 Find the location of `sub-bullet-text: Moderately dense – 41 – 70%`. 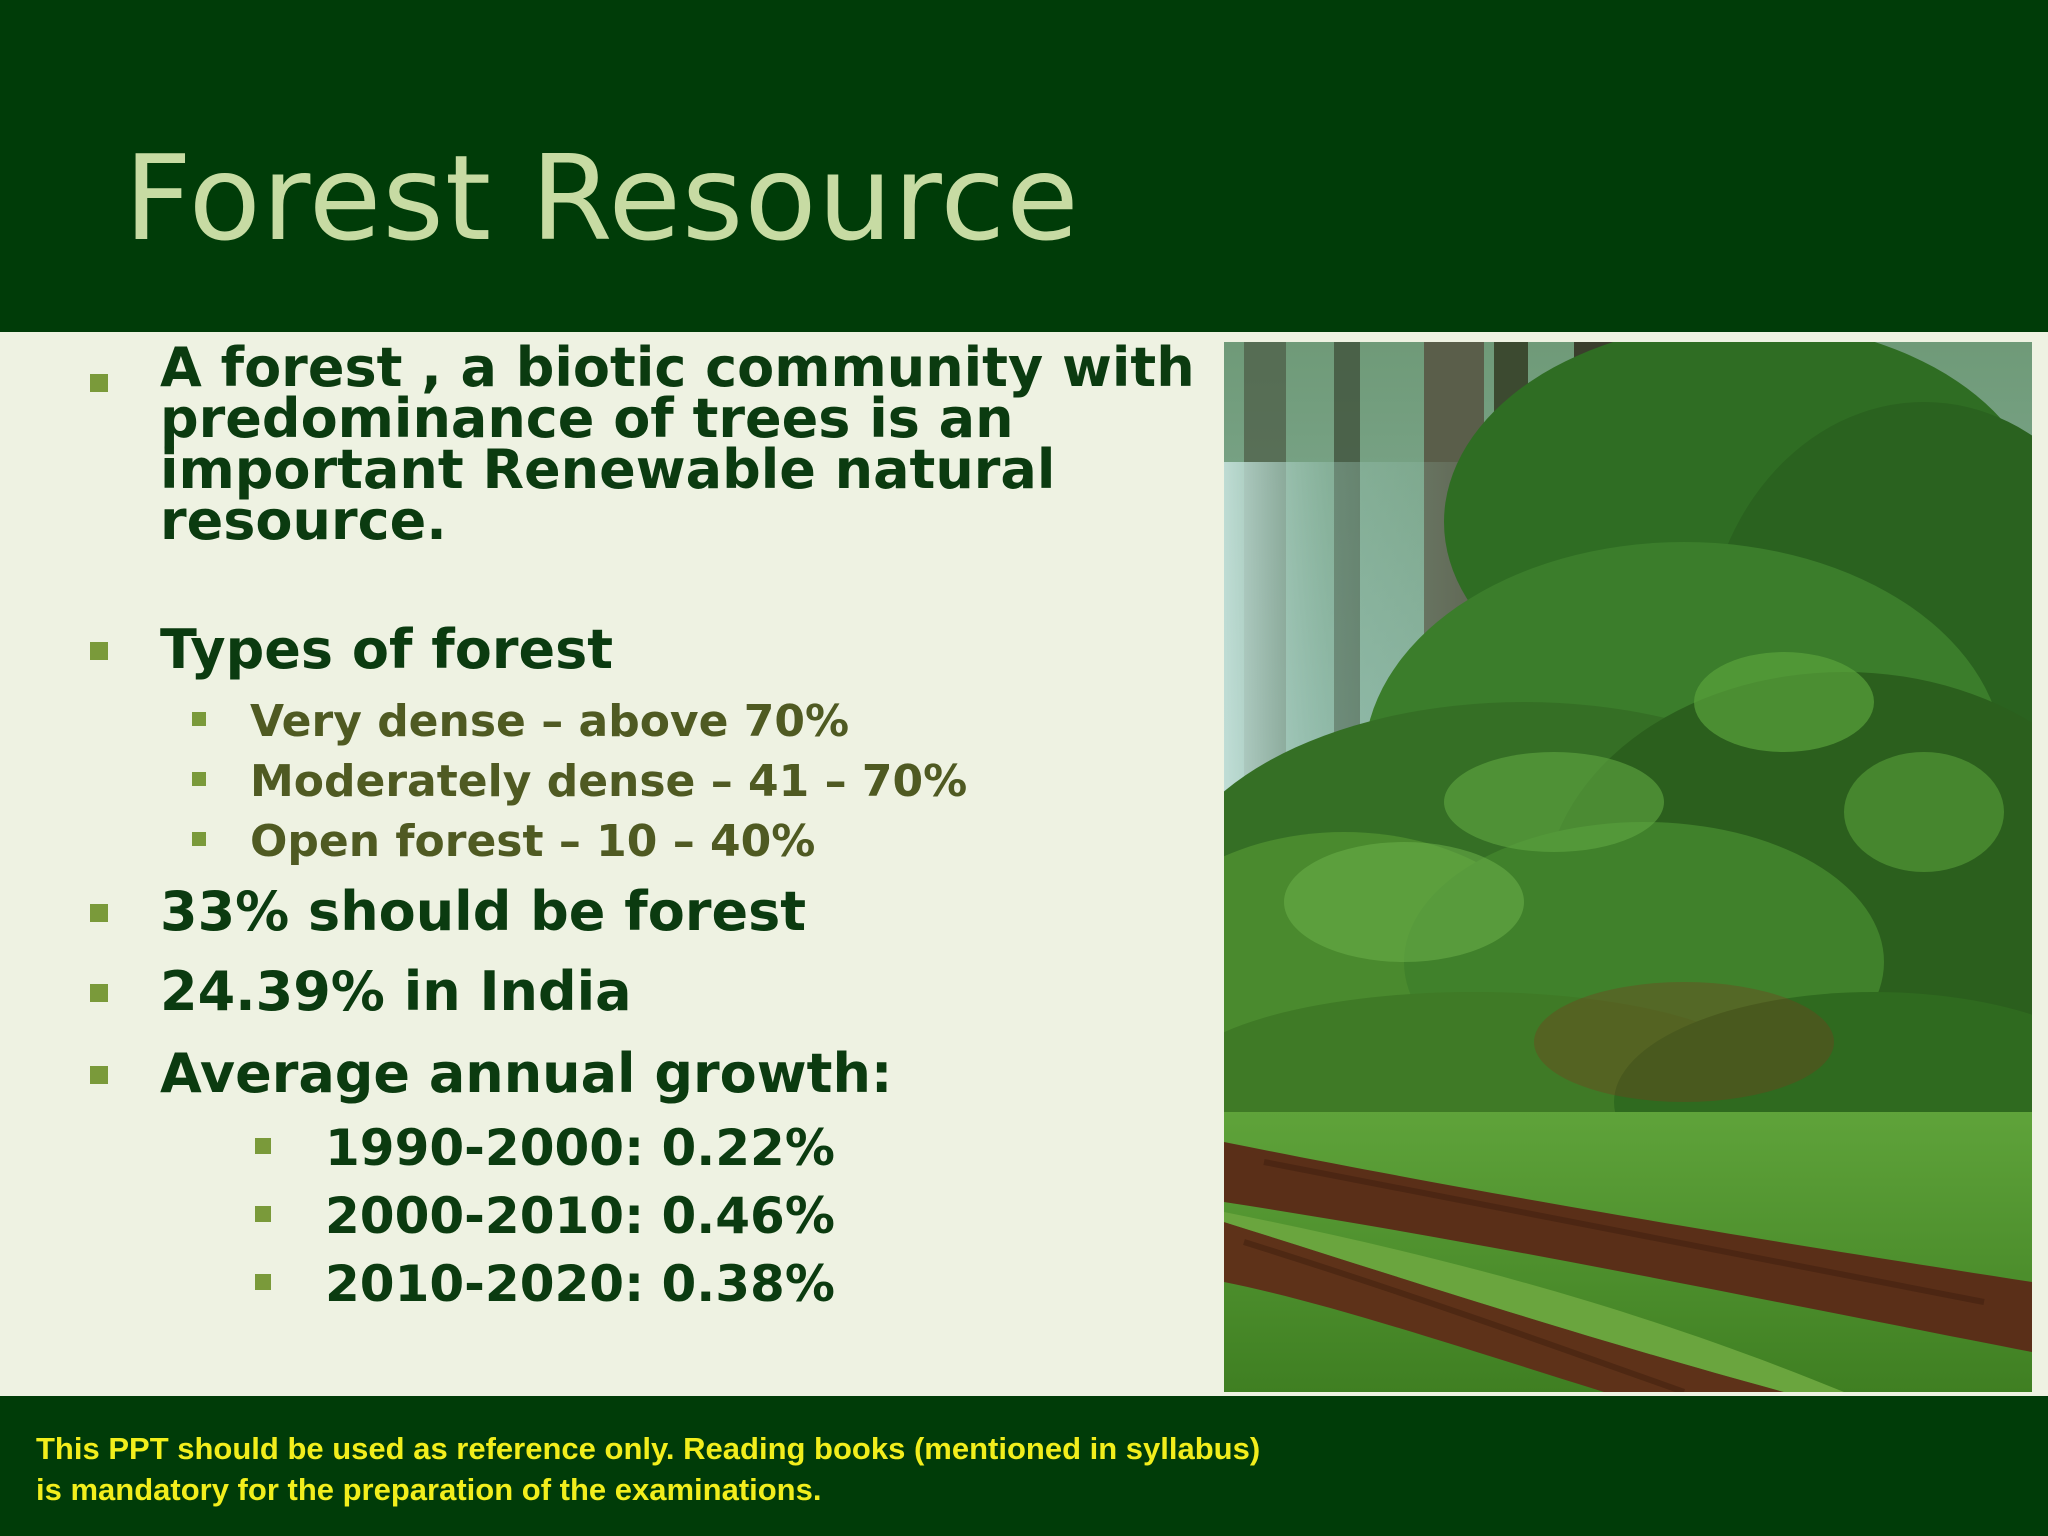

sub-bullet-text: Moderately dense – 41 – 70% is located at coordinates (609, 781).